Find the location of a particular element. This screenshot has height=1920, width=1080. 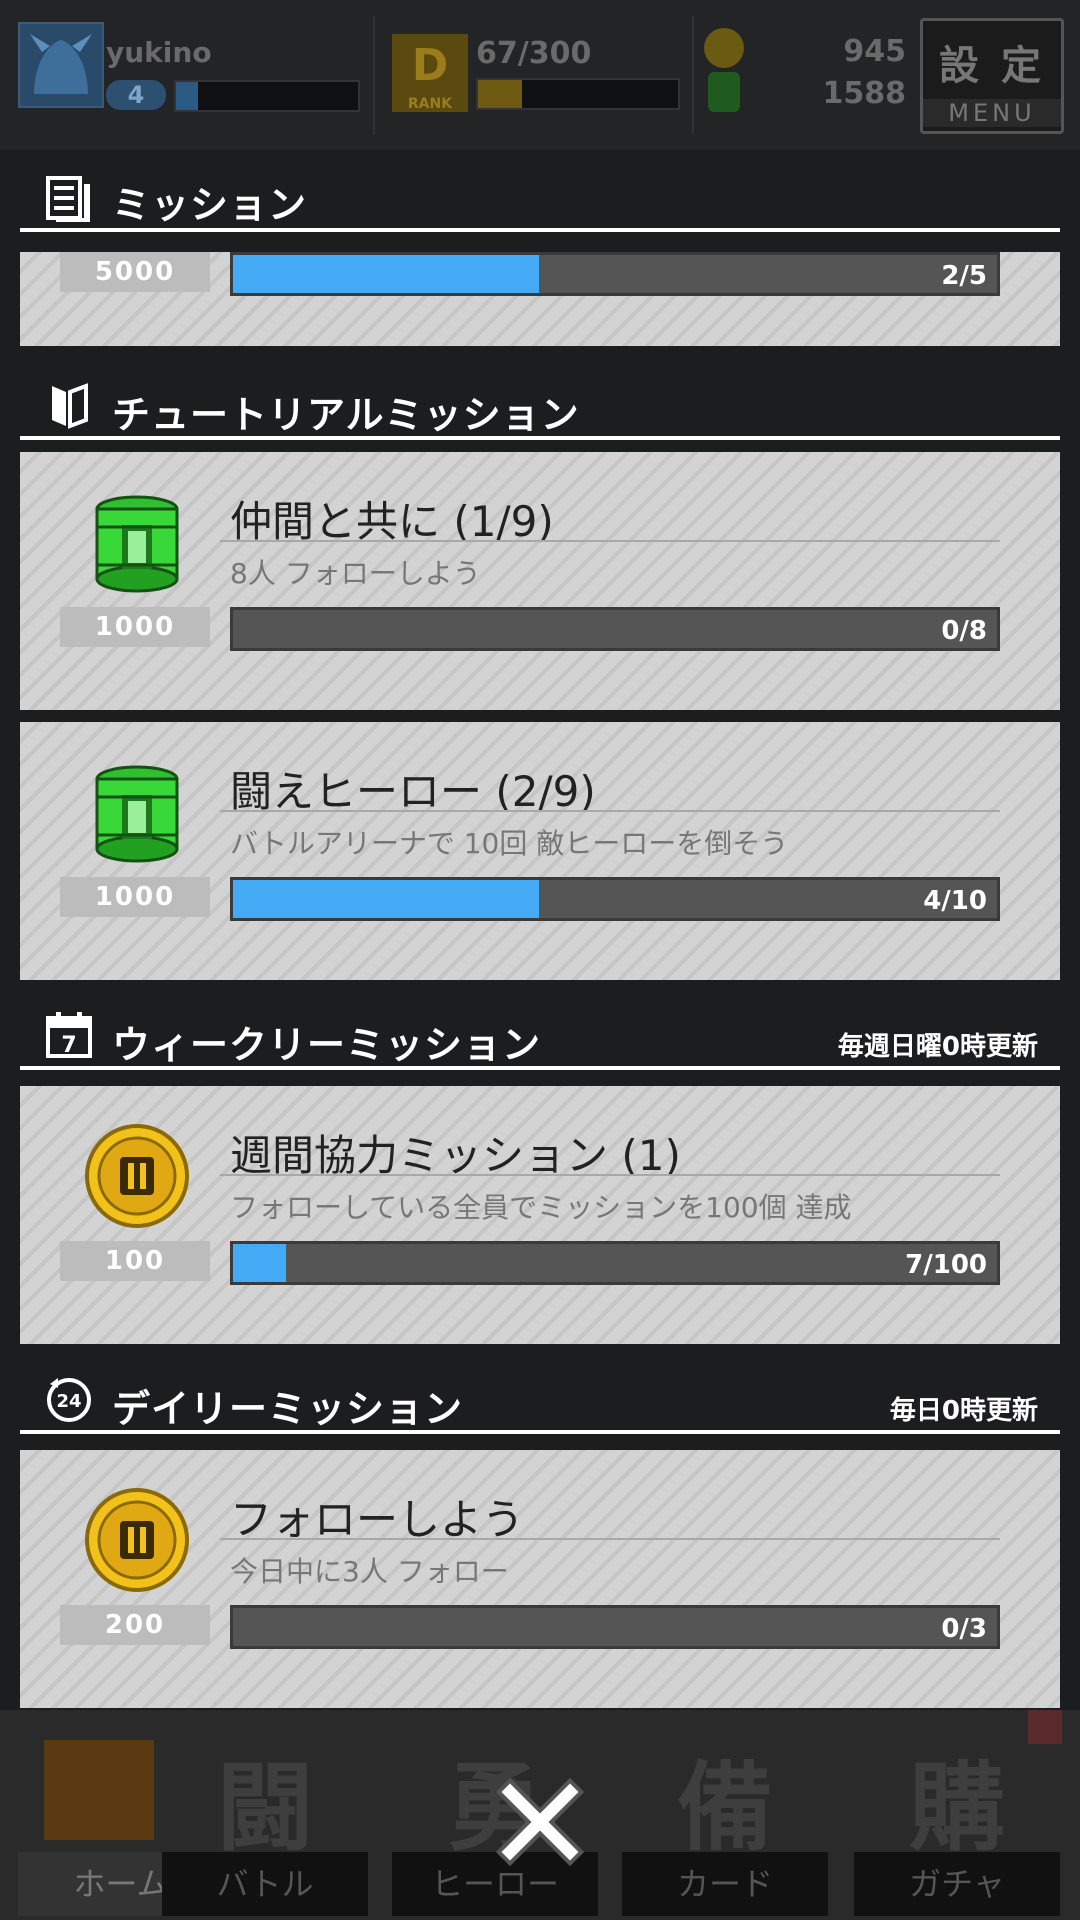

mission-panel-title: ミッション is located at coordinates (210, 205).